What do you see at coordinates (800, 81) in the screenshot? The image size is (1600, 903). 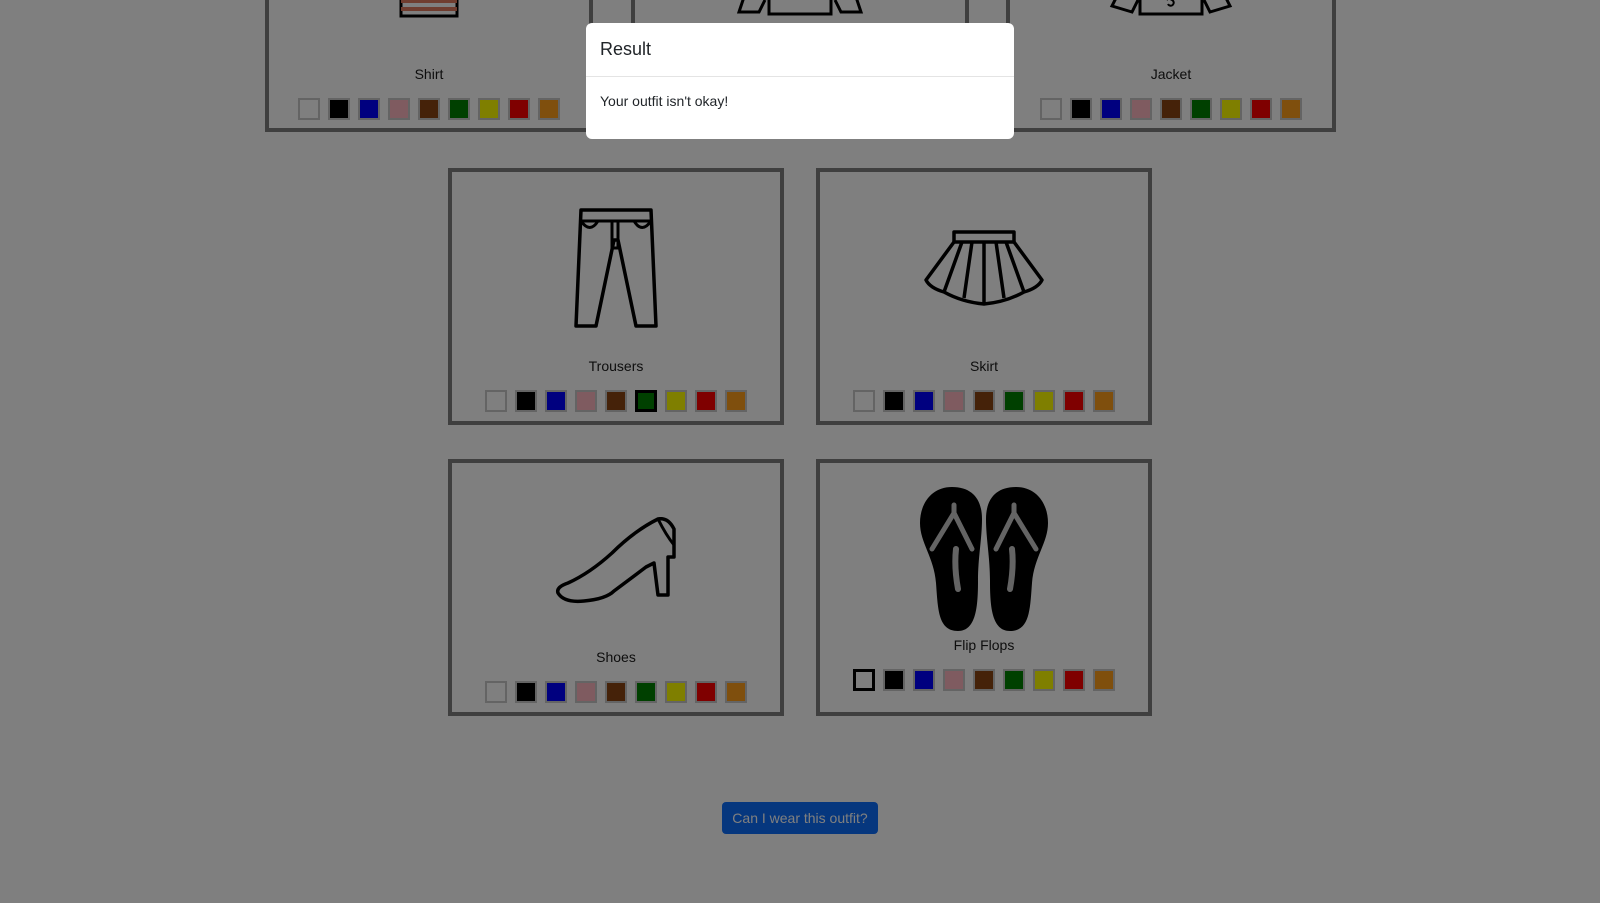 I see `result-modal: Result Your outfit isn't okay!` at bounding box center [800, 81].